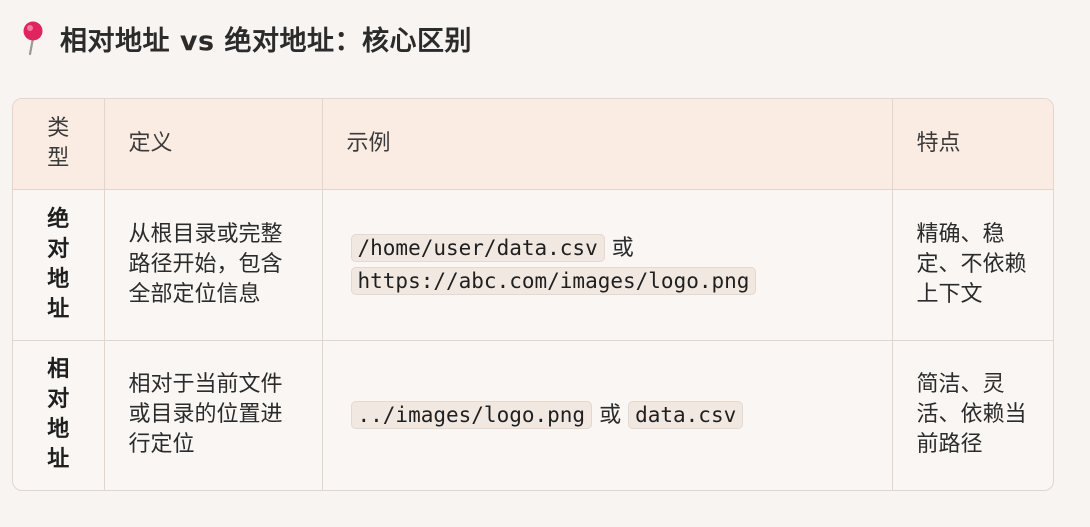 The width and height of the screenshot is (1090, 527). Describe the element at coordinates (972, 265) in the screenshot. I see `row-feature: 精确、稳定、不依赖上下文` at that location.